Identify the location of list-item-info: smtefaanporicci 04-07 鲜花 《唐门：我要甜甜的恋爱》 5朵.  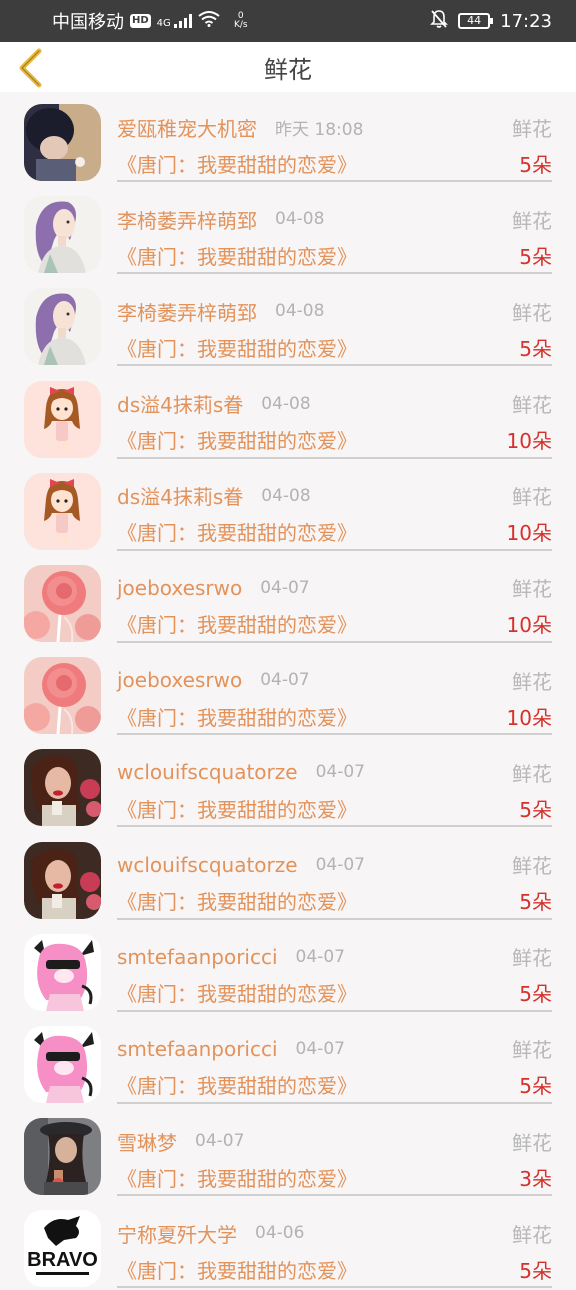
(334, 967).